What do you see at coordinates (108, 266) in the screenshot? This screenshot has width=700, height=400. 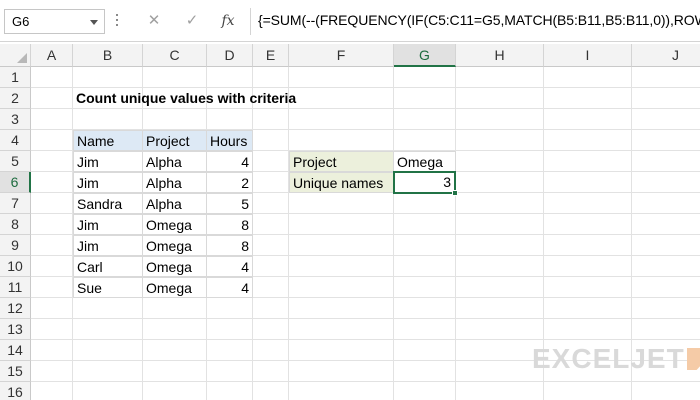 I see `cell-name: Carl` at bounding box center [108, 266].